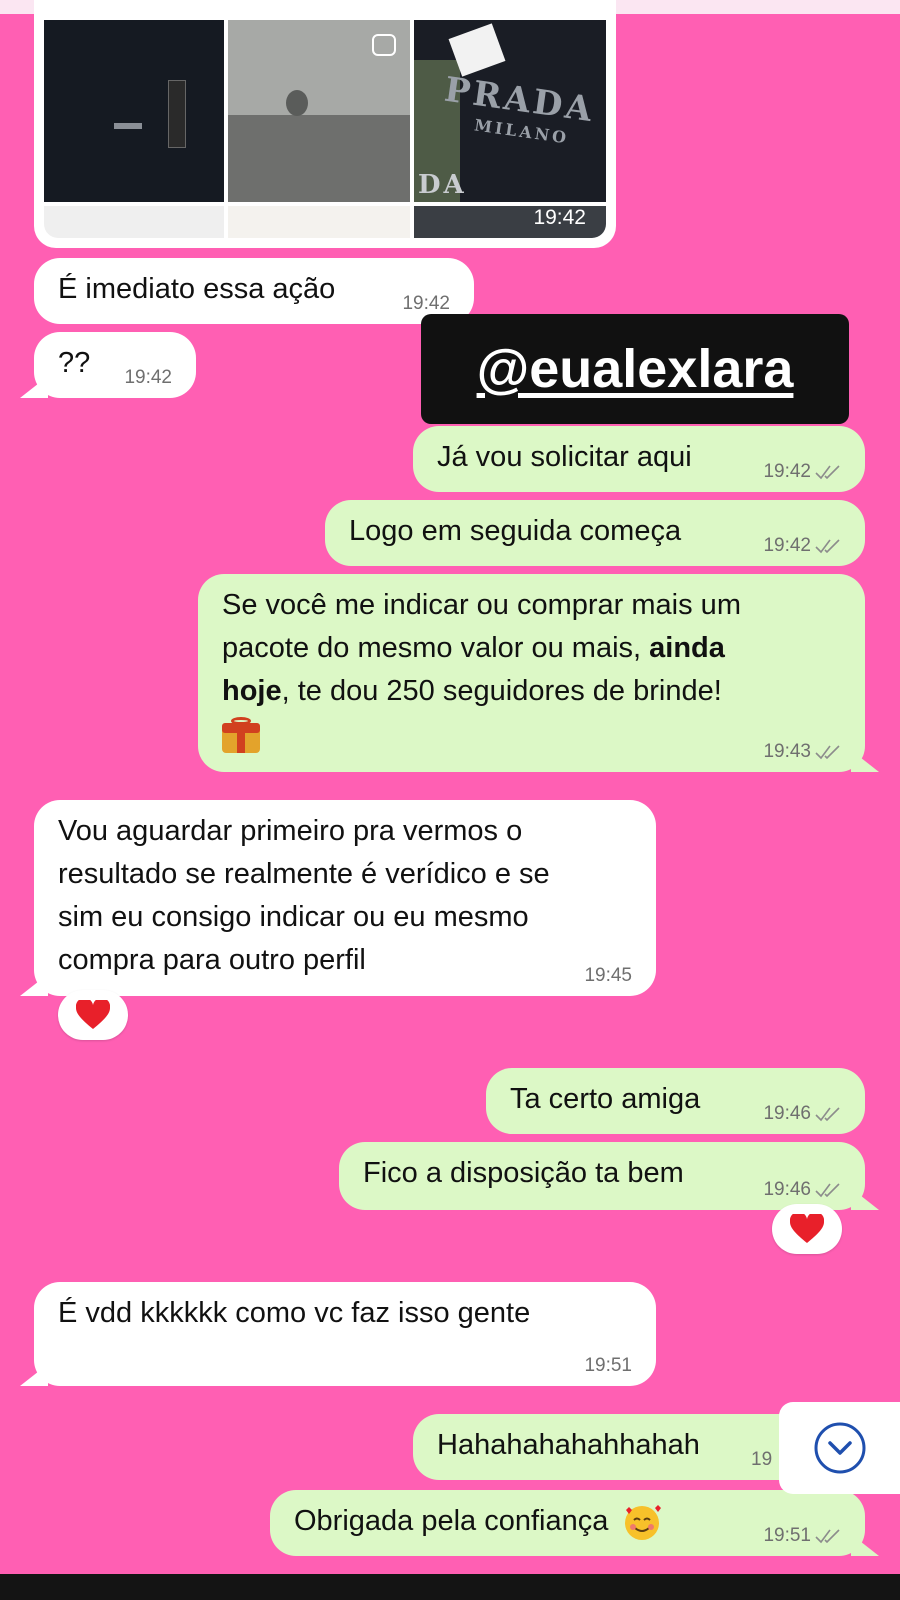  What do you see at coordinates (451, 1521) in the screenshot?
I see `message-text: Obrigada pela confiança` at bounding box center [451, 1521].